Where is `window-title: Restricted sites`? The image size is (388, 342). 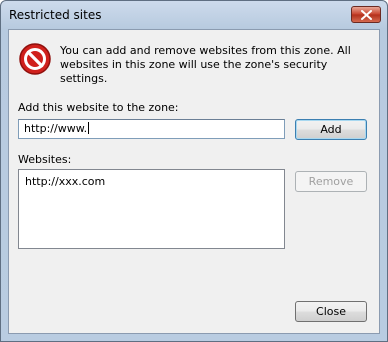
window-title: Restricted sites is located at coordinates (55, 15).